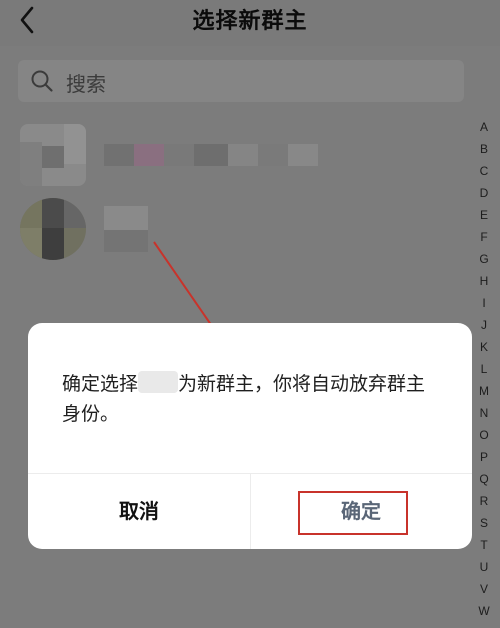 This screenshot has height=628, width=500. What do you see at coordinates (484, 479) in the screenshot?
I see `index-letter-q: Q` at bounding box center [484, 479].